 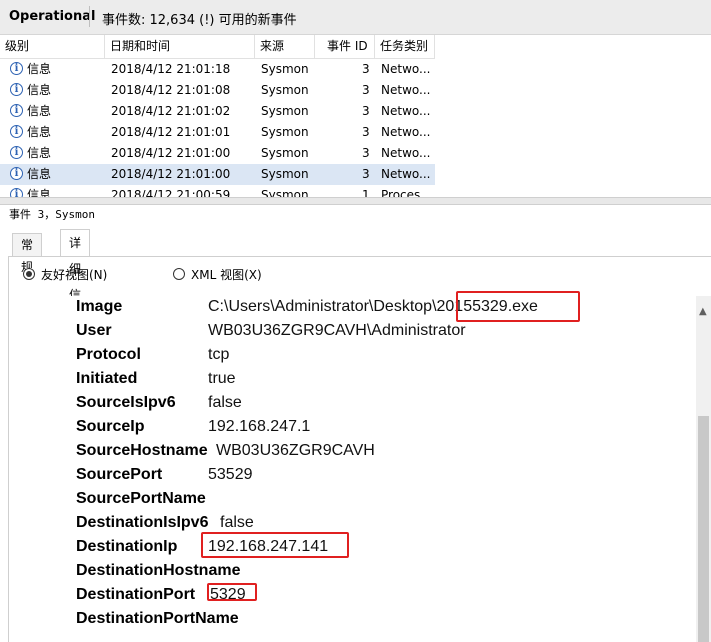 What do you see at coordinates (359, 256) in the screenshot?
I see `tab-underline` at bounding box center [359, 256].